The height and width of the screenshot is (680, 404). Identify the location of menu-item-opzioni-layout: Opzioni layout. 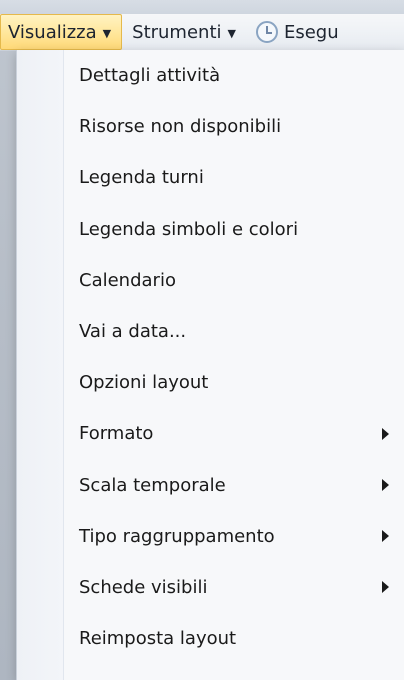
(210, 382).